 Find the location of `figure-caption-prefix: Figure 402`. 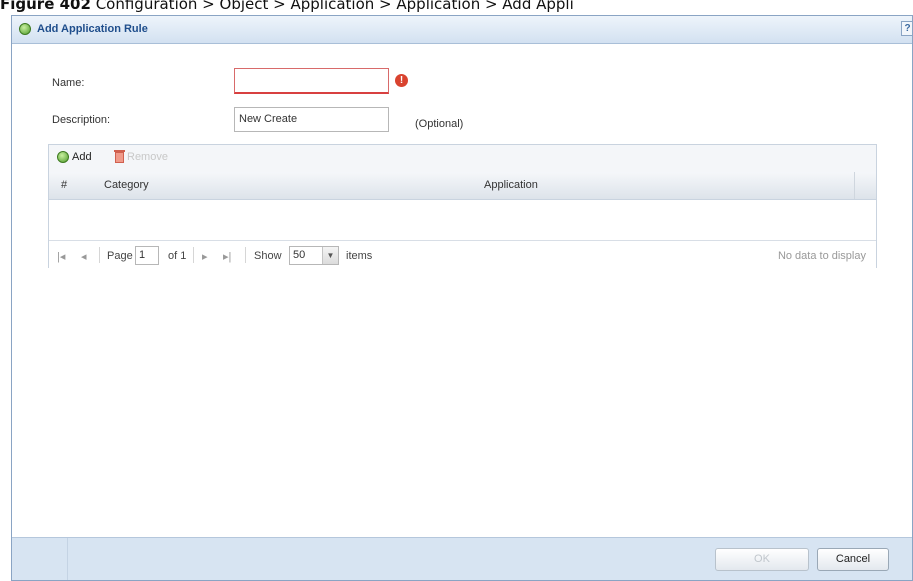

figure-caption-prefix: Figure 402 is located at coordinates (45, 6).